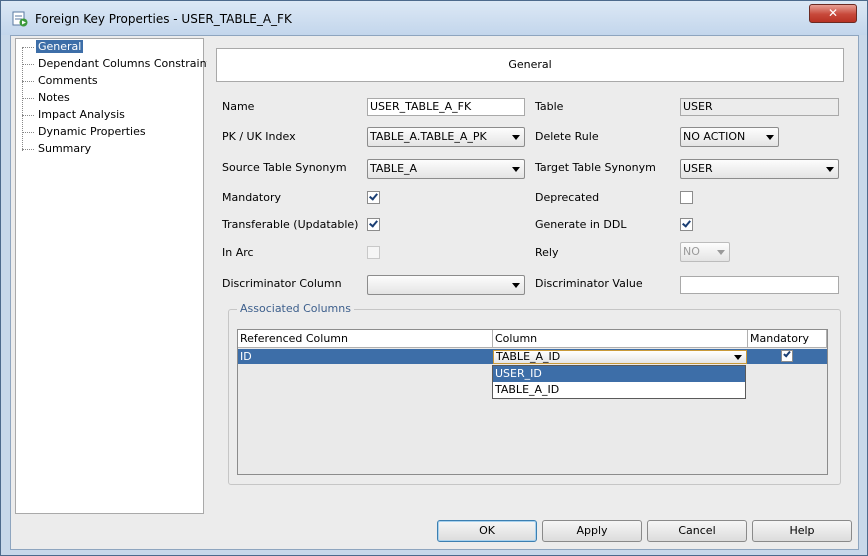  I want to click on tree-item-label: Dependant Columns Constraint, so click(124, 63).